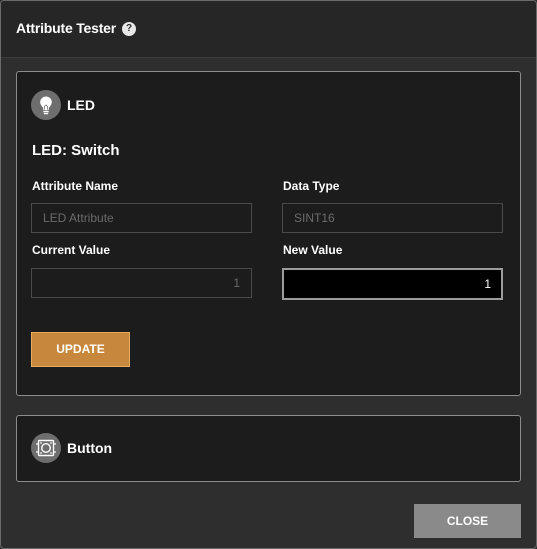 Image resolution: width=537 pixels, height=549 pixels. Describe the element at coordinates (129, 29) in the screenshot. I see `help-icon: ?` at that location.